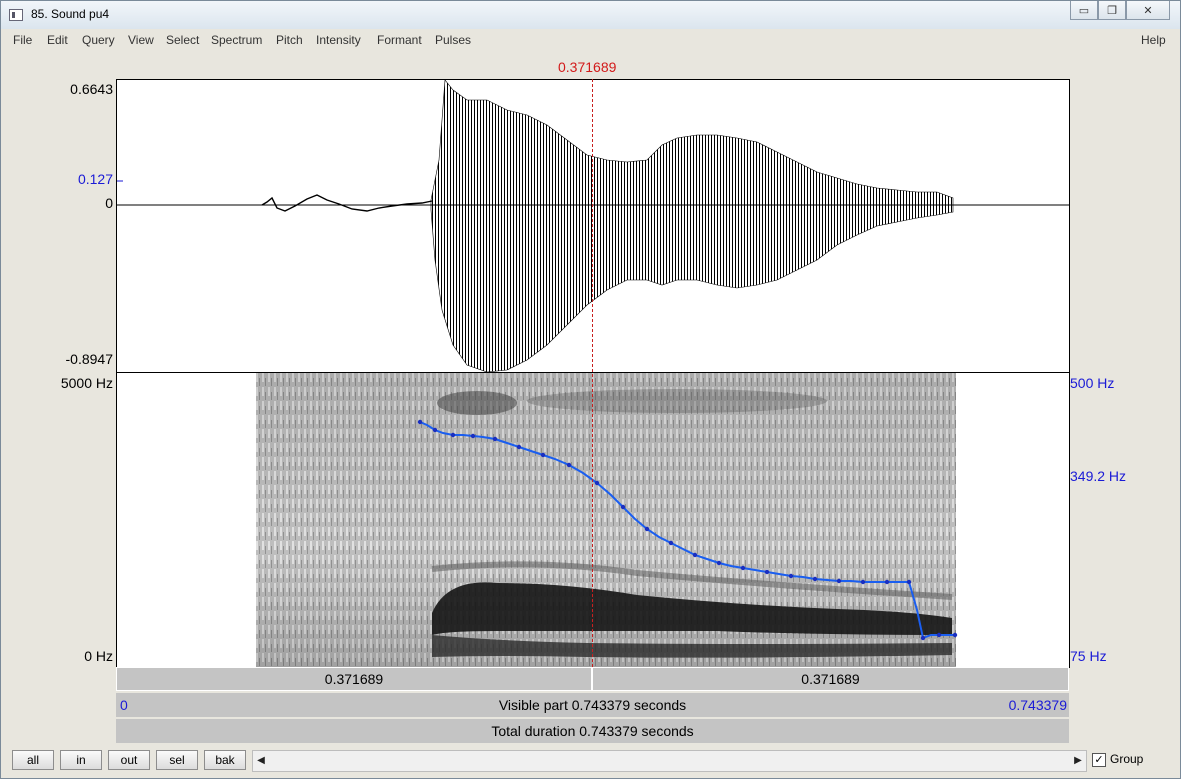  Describe the element at coordinates (182, 40) in the screenshot. I see `menu-select: Select` at that location.